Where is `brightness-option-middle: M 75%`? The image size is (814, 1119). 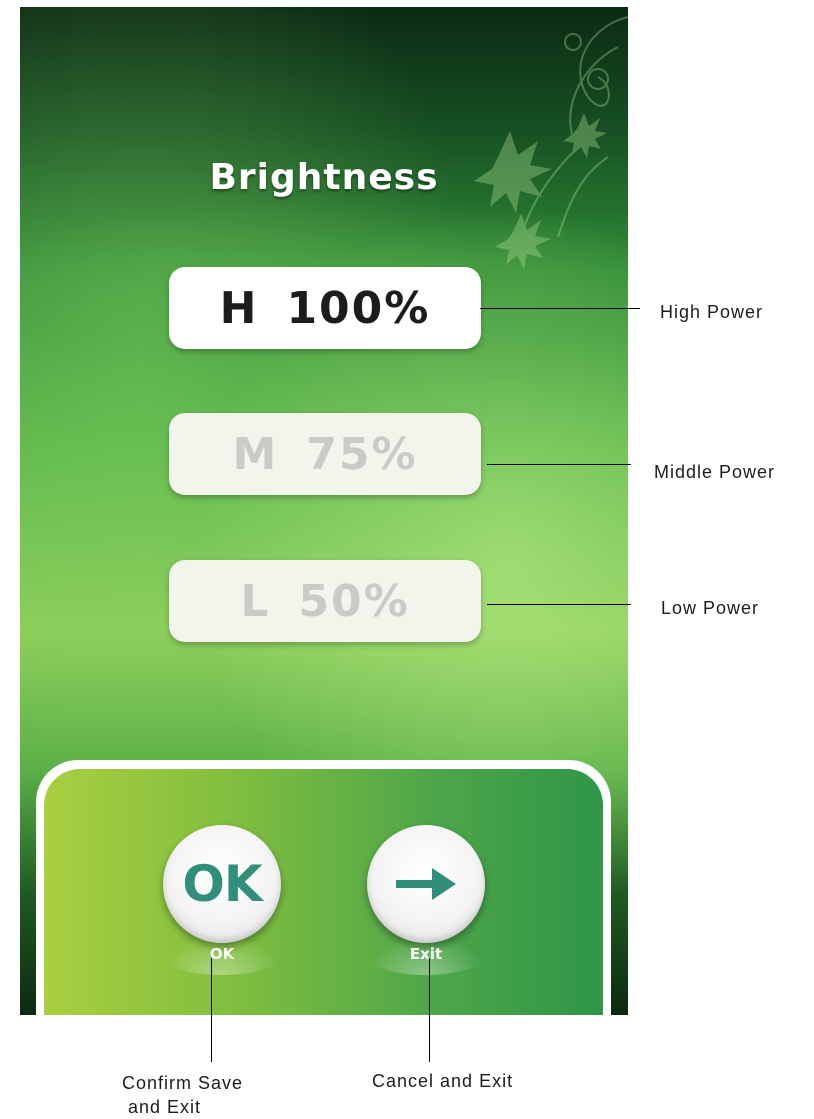 brightness-option-middle: M 75% is located at coordinates (325, 454).